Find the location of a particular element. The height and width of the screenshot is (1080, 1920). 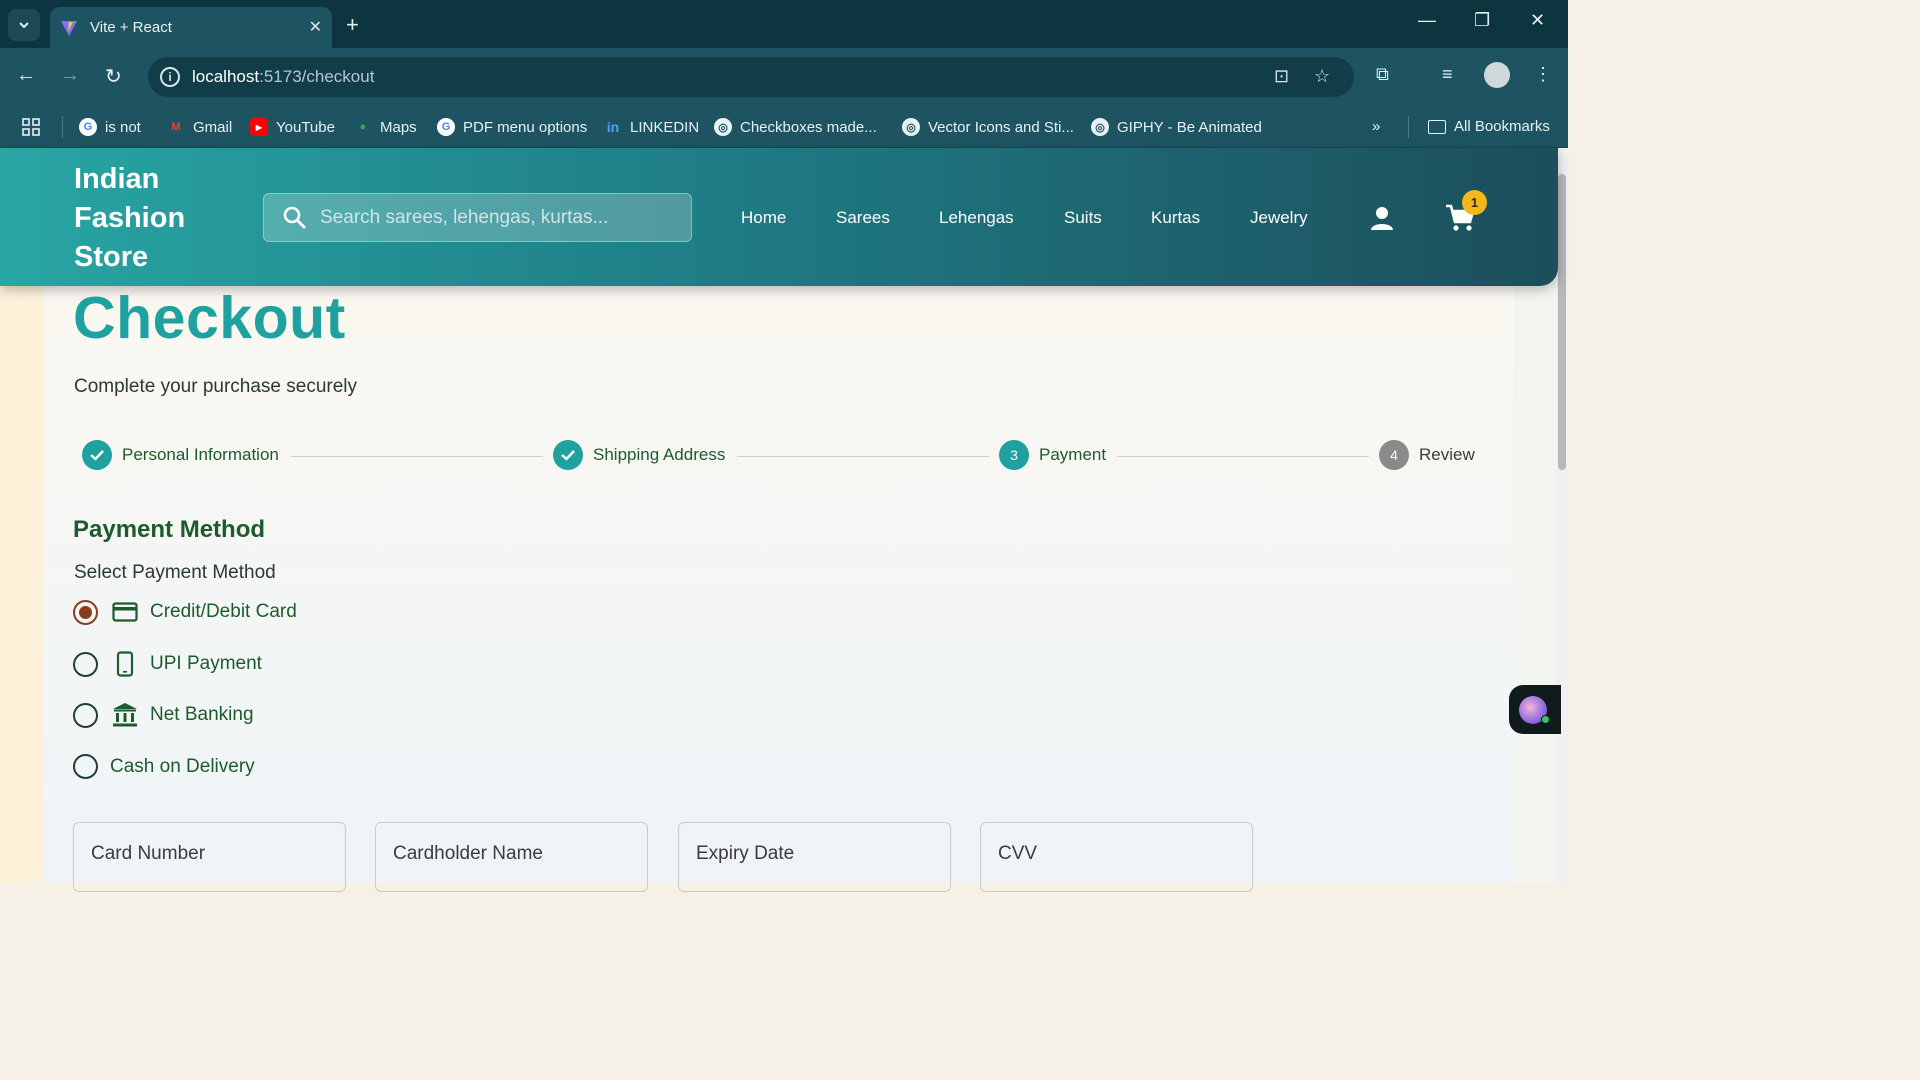

more-bookmarks-icon: » is located at coordinates (1376, 126).